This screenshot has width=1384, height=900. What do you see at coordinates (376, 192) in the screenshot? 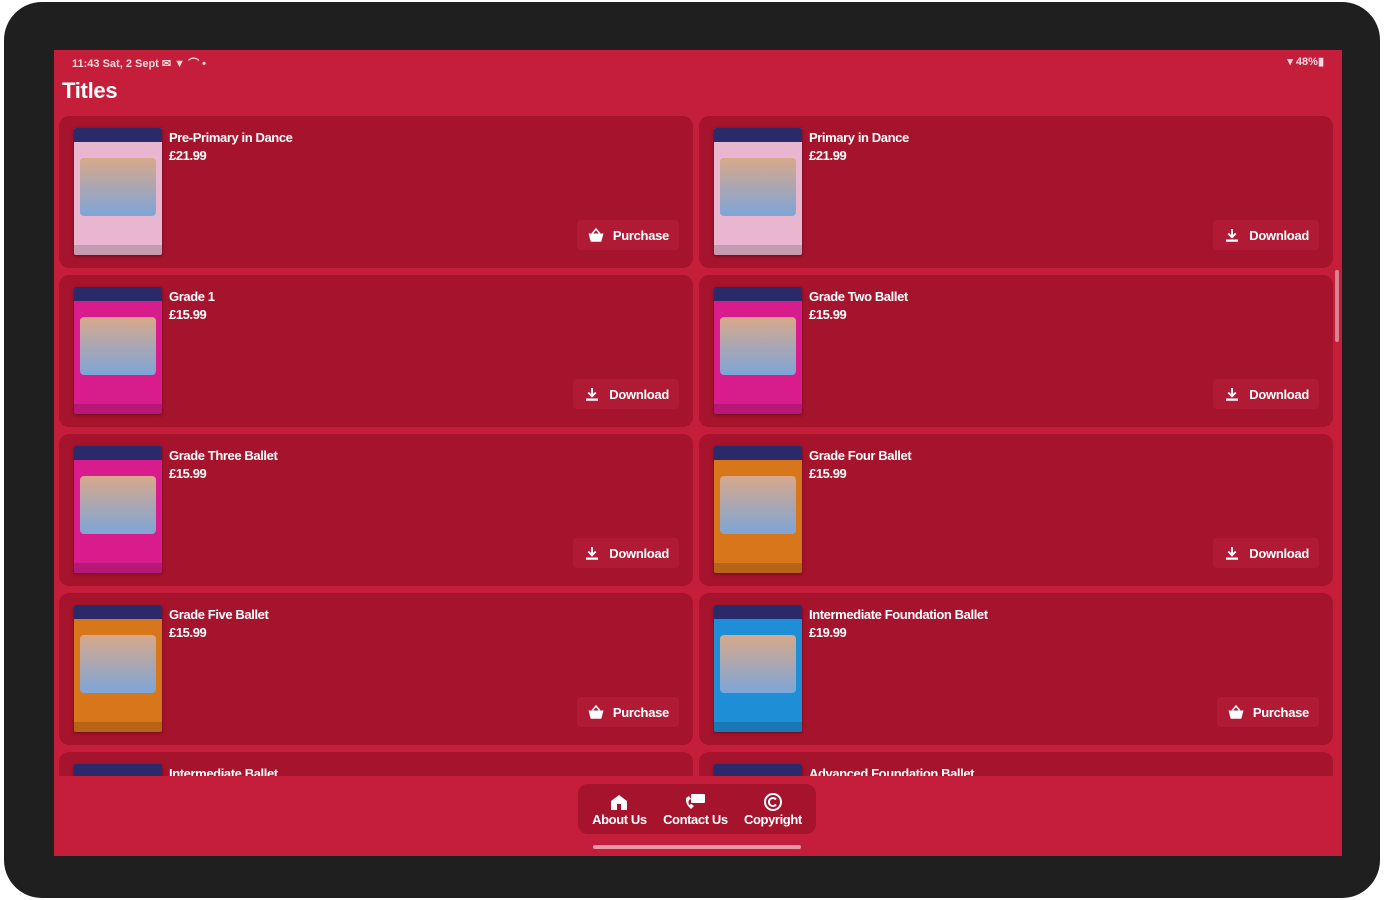
I see `title-card: Pre-Primary in Dance £21.99 Purchase` at bounding box center [376, 192].